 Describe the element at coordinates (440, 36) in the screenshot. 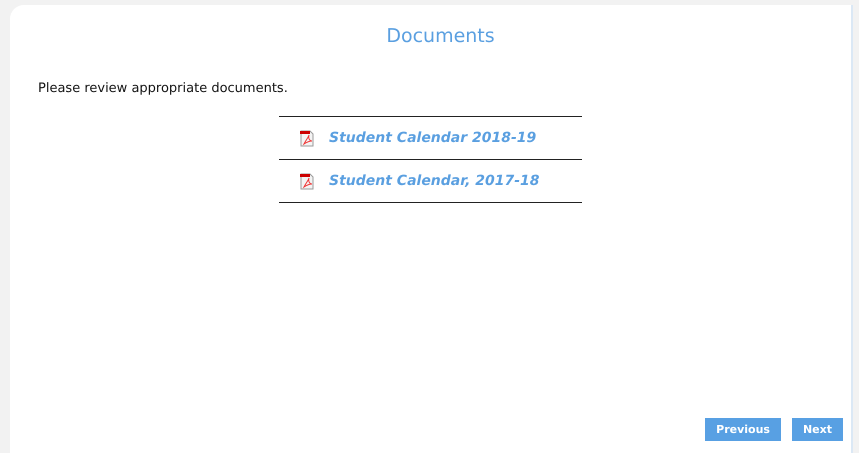

I see `page-title: Documents` at that location.